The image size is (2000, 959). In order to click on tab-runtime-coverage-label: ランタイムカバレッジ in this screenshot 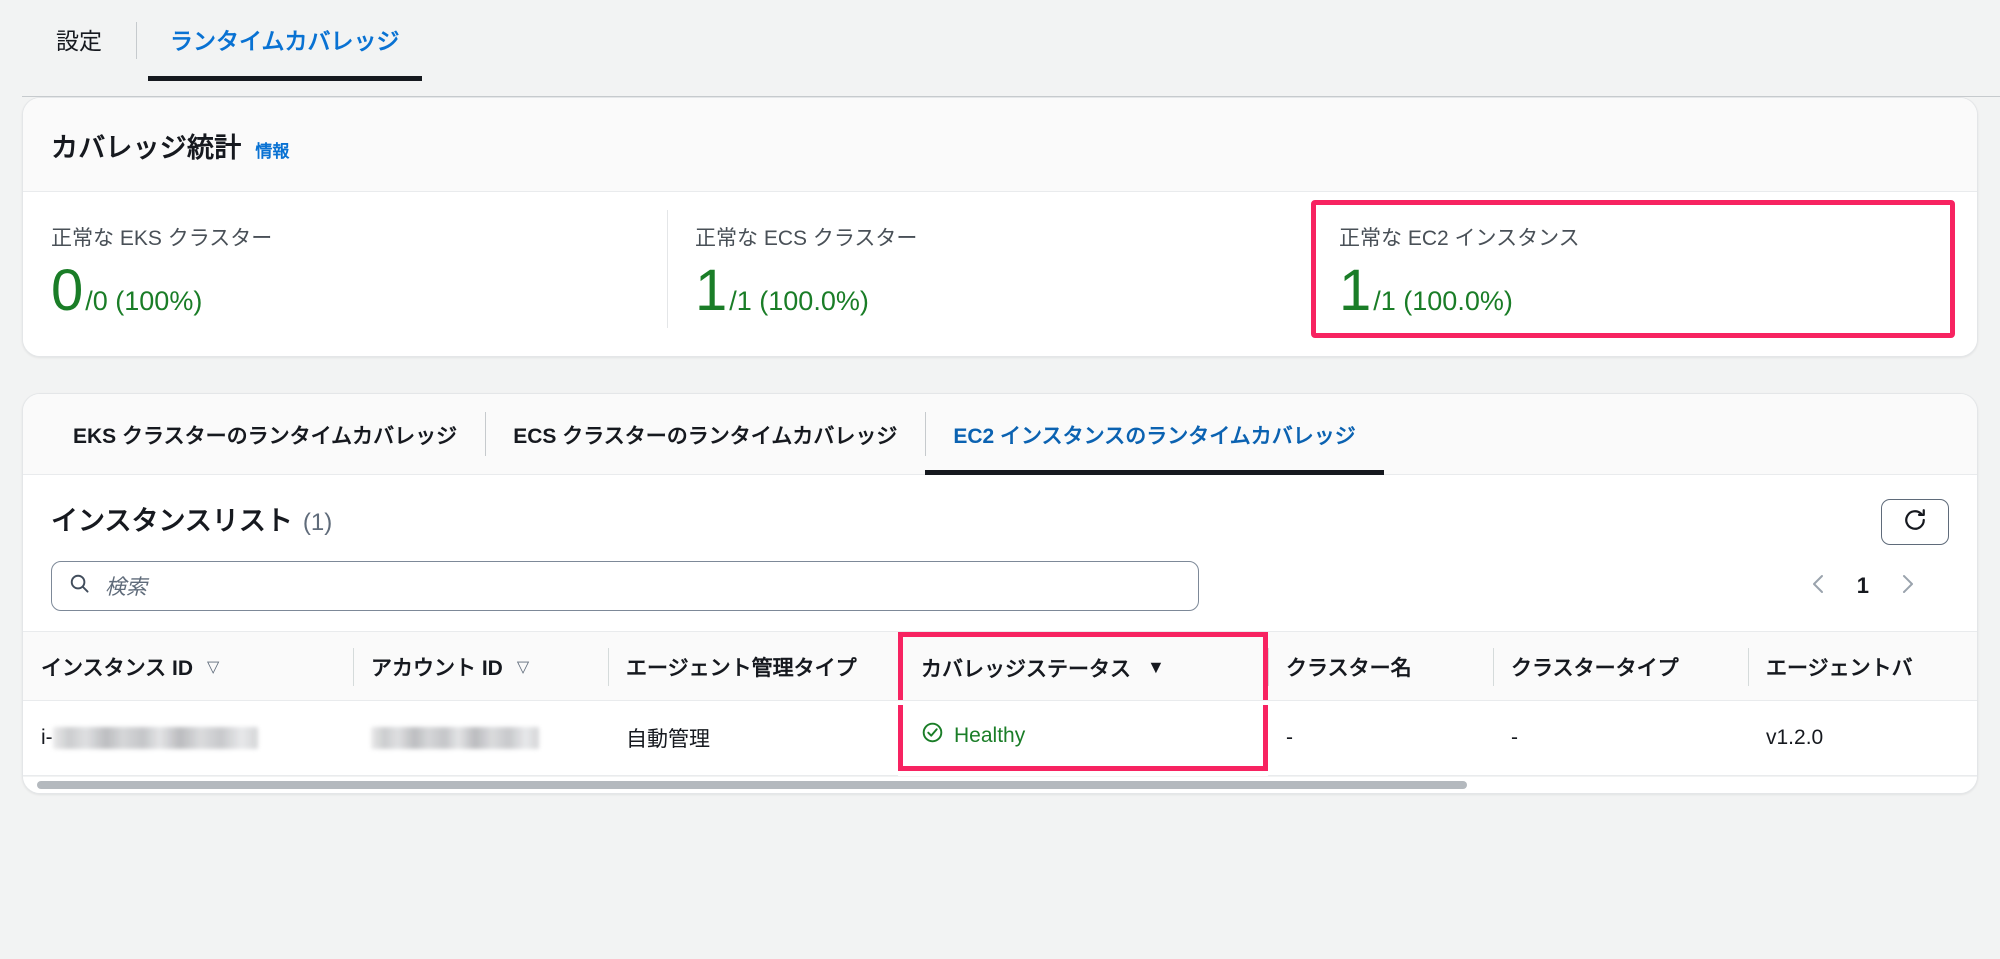, I will do `click(285, 41)`.